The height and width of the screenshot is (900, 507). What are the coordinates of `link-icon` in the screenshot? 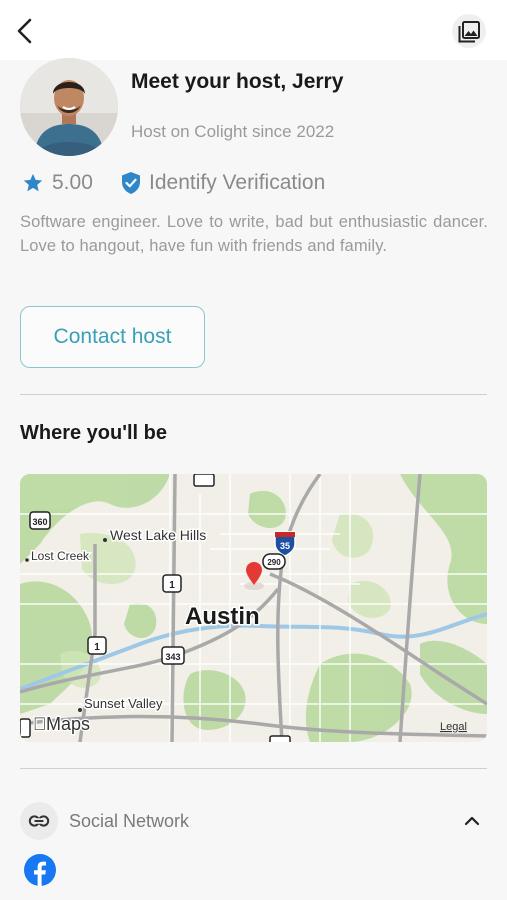 It's located at (39, 821).